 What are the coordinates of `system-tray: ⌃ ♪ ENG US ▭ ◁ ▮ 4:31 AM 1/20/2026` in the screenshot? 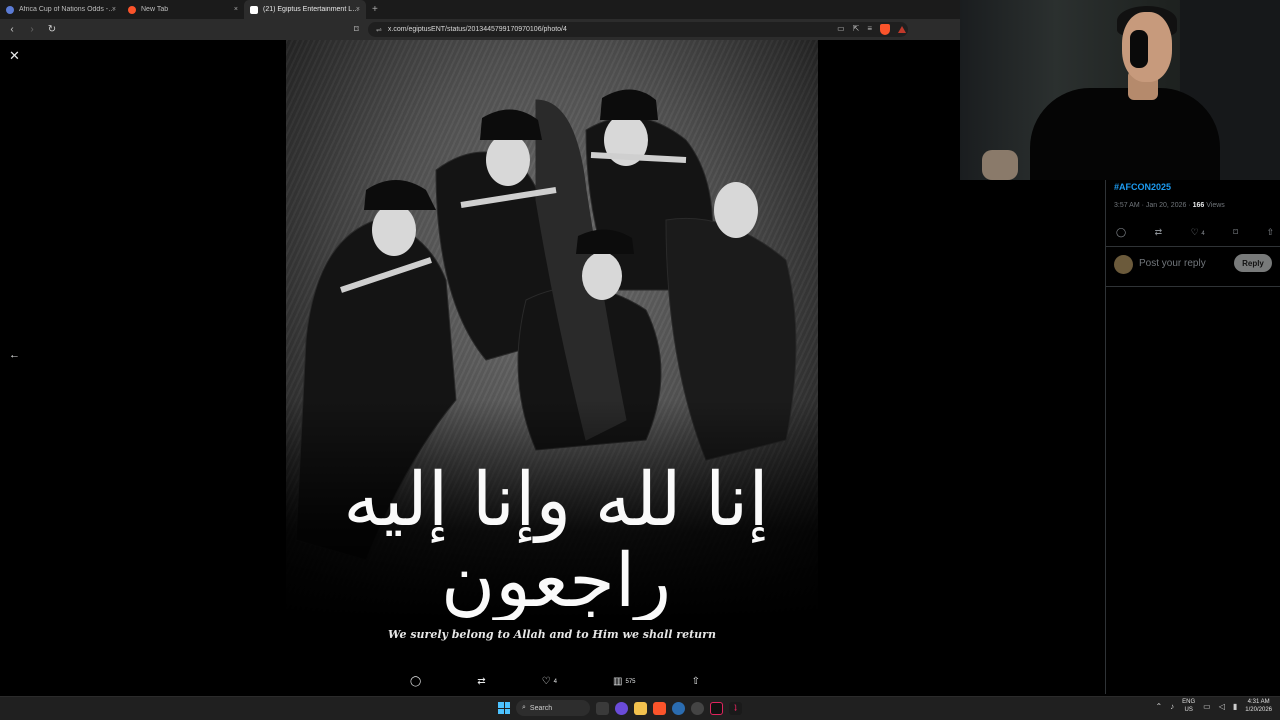 It's located at (1213, 707).